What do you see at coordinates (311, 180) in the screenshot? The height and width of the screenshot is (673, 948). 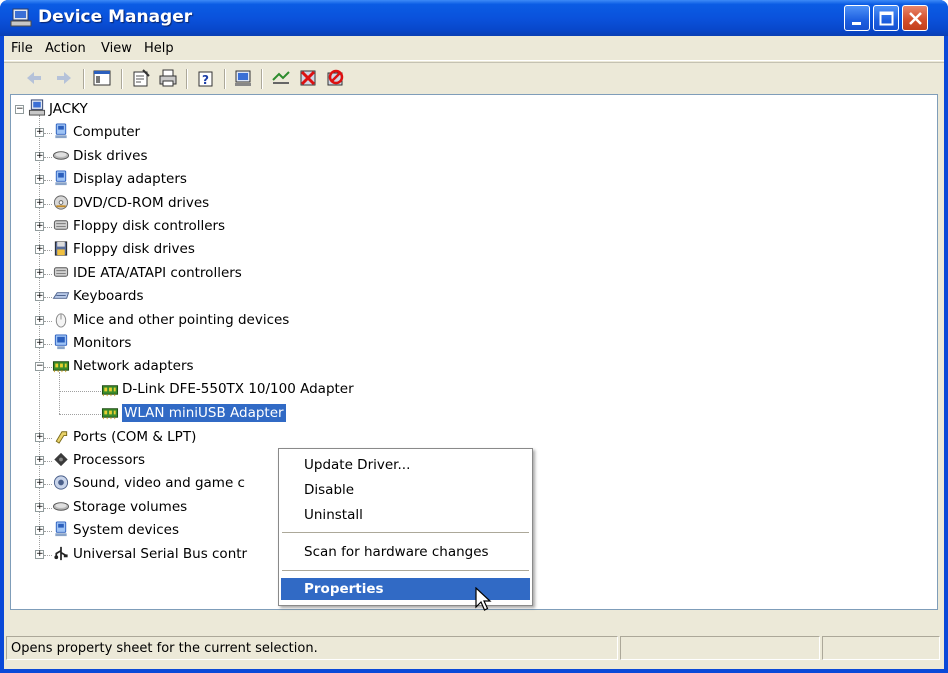 I see `tree-item-display-adapters: + Display adapters` at bounding box center [311, 180].